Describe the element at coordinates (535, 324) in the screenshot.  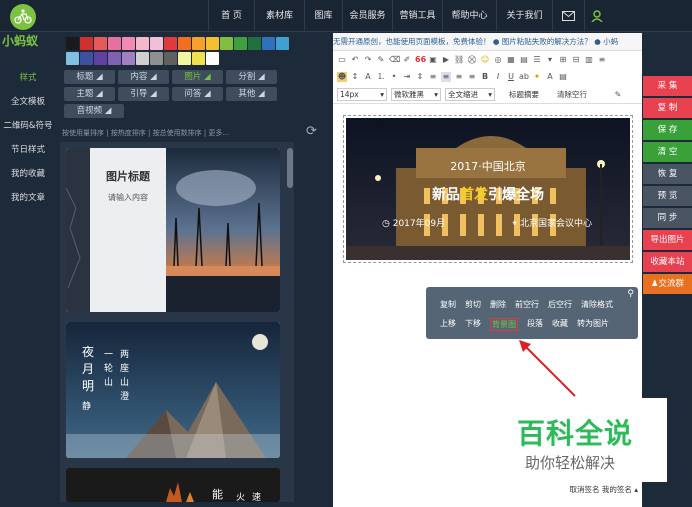
I see `ctx-paragraph: 段落` at that location.